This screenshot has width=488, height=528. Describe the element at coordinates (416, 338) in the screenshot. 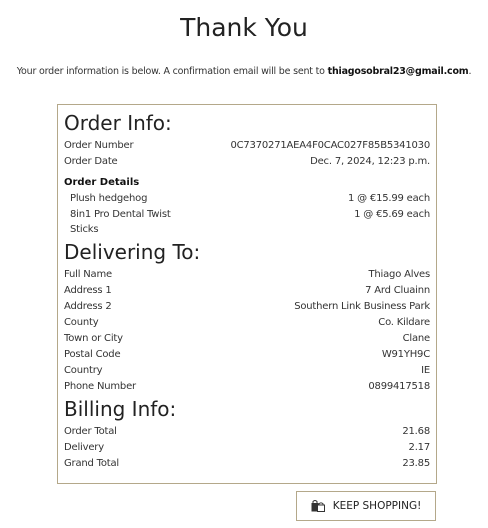

I see `town-value: Clane` at that location.